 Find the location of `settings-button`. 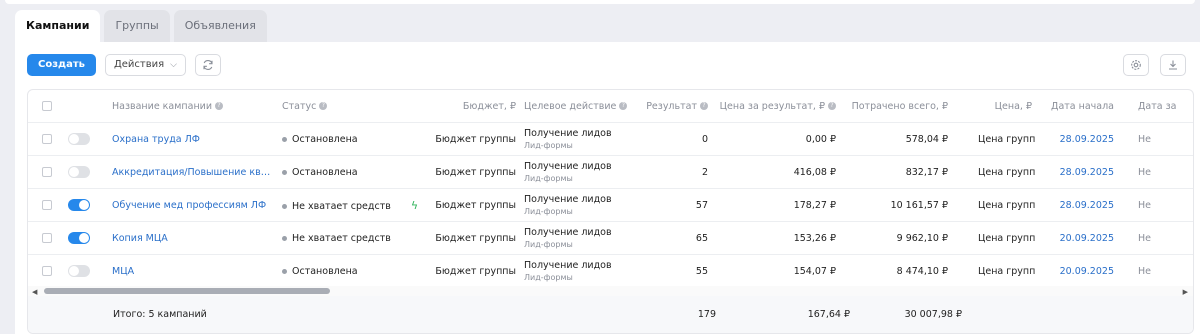

settings-button is located at coordinates (1136, 65).